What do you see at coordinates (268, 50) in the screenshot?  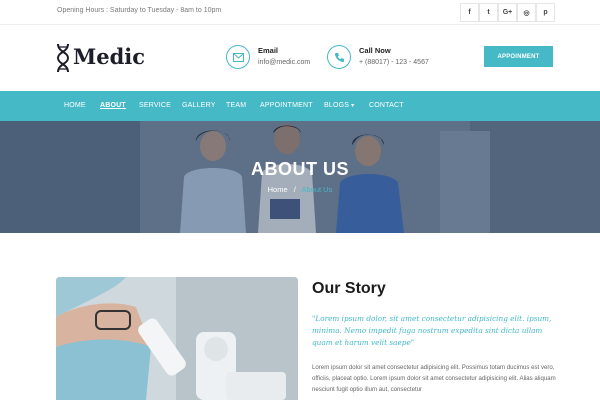 I see `email-title: Email` at bounding box center [268, 50].